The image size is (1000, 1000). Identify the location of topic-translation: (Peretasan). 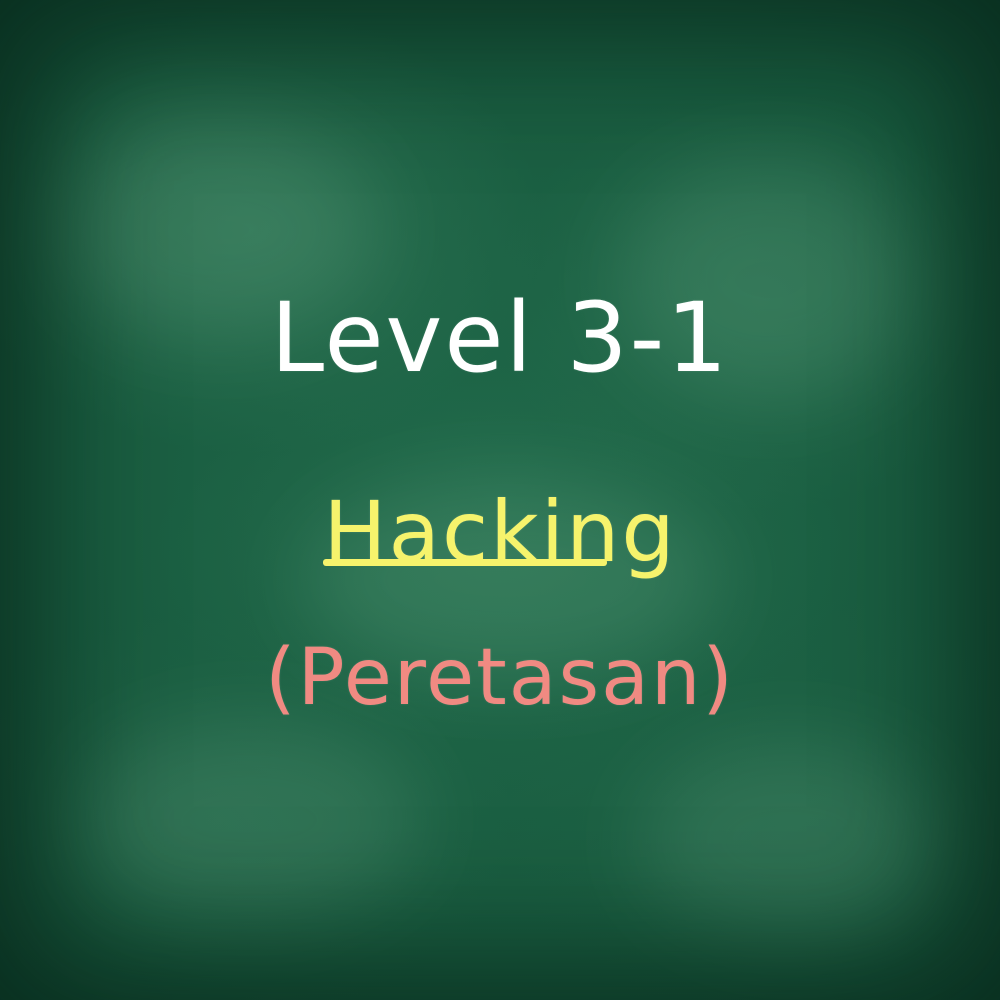
(500, 678).